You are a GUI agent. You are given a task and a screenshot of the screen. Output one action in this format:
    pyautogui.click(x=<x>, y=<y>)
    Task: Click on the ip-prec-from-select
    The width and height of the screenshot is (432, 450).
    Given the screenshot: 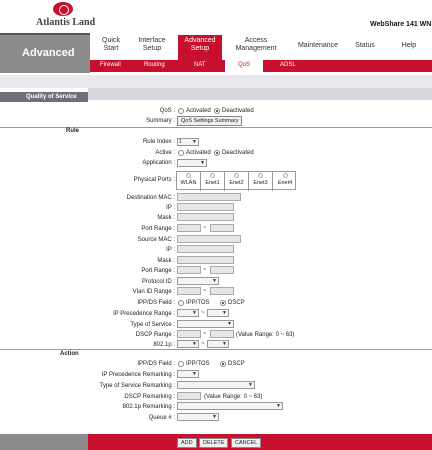 What is the action you would take?
    pyautogui.click(x=188, y=313)
    